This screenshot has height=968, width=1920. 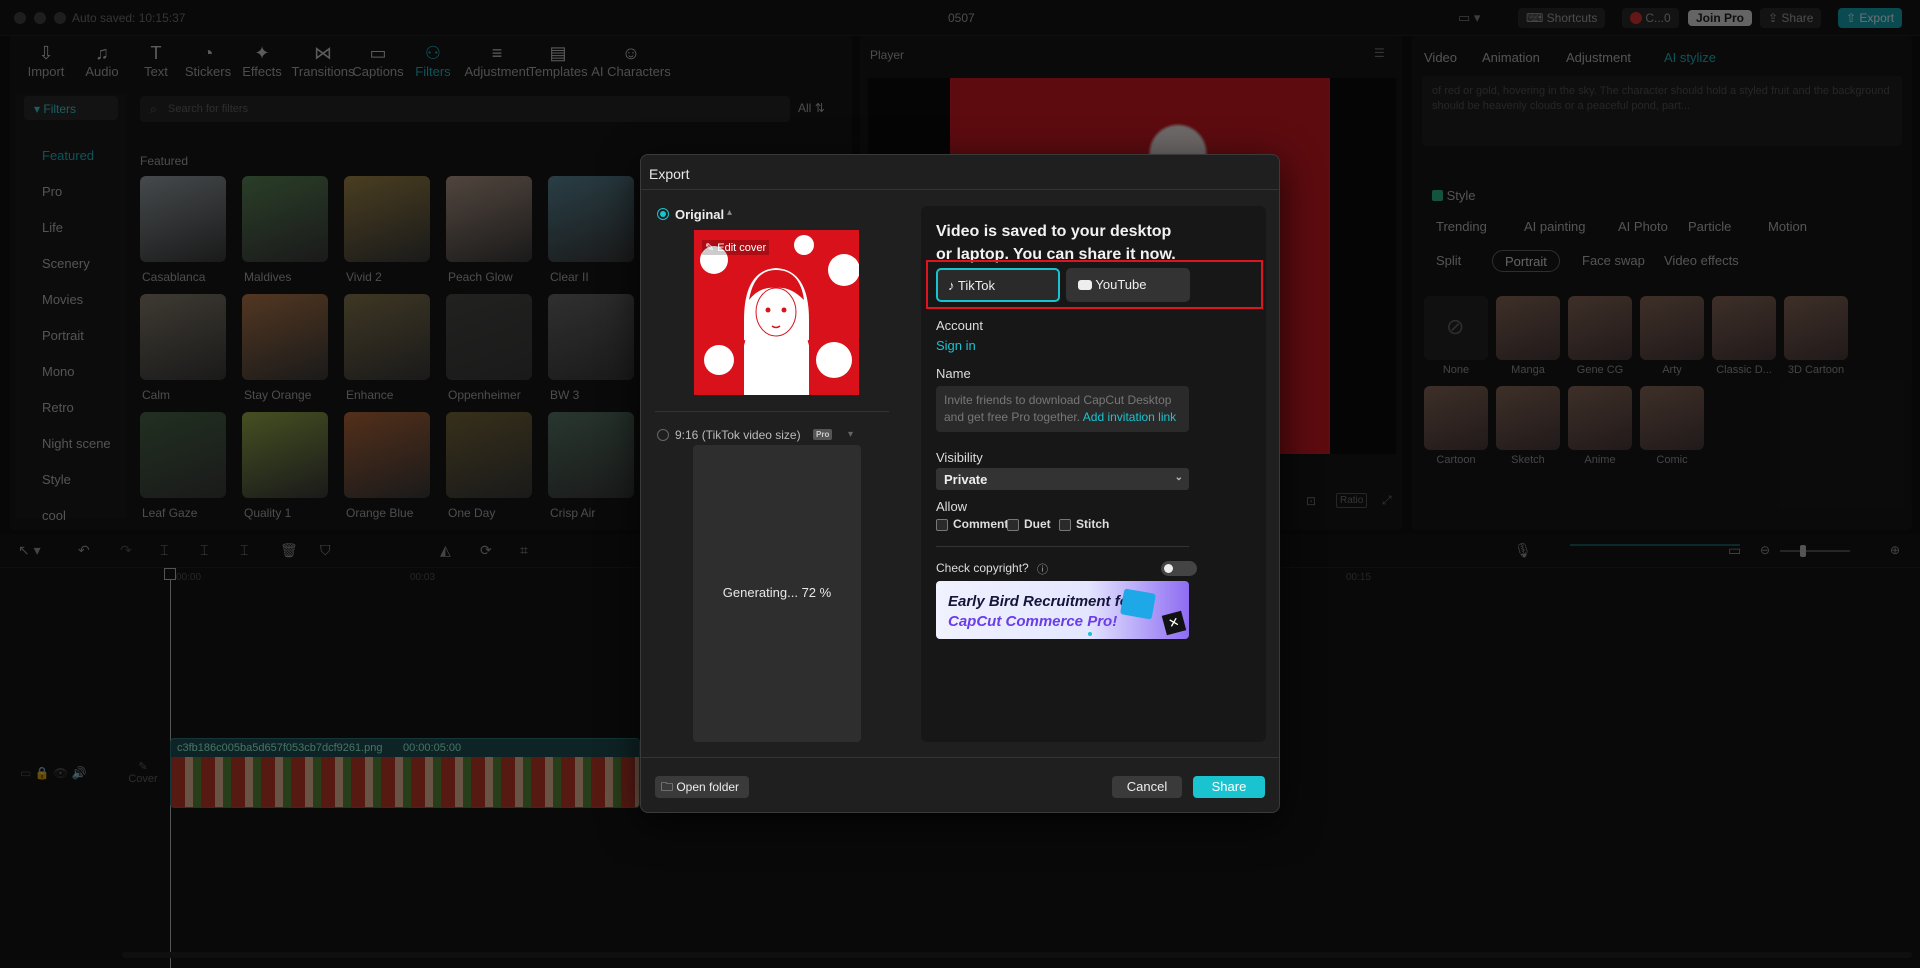 What do you see at coordinates (663, 435) in the screenshot?
I see `916-radio` at bounding box center [663, 435].